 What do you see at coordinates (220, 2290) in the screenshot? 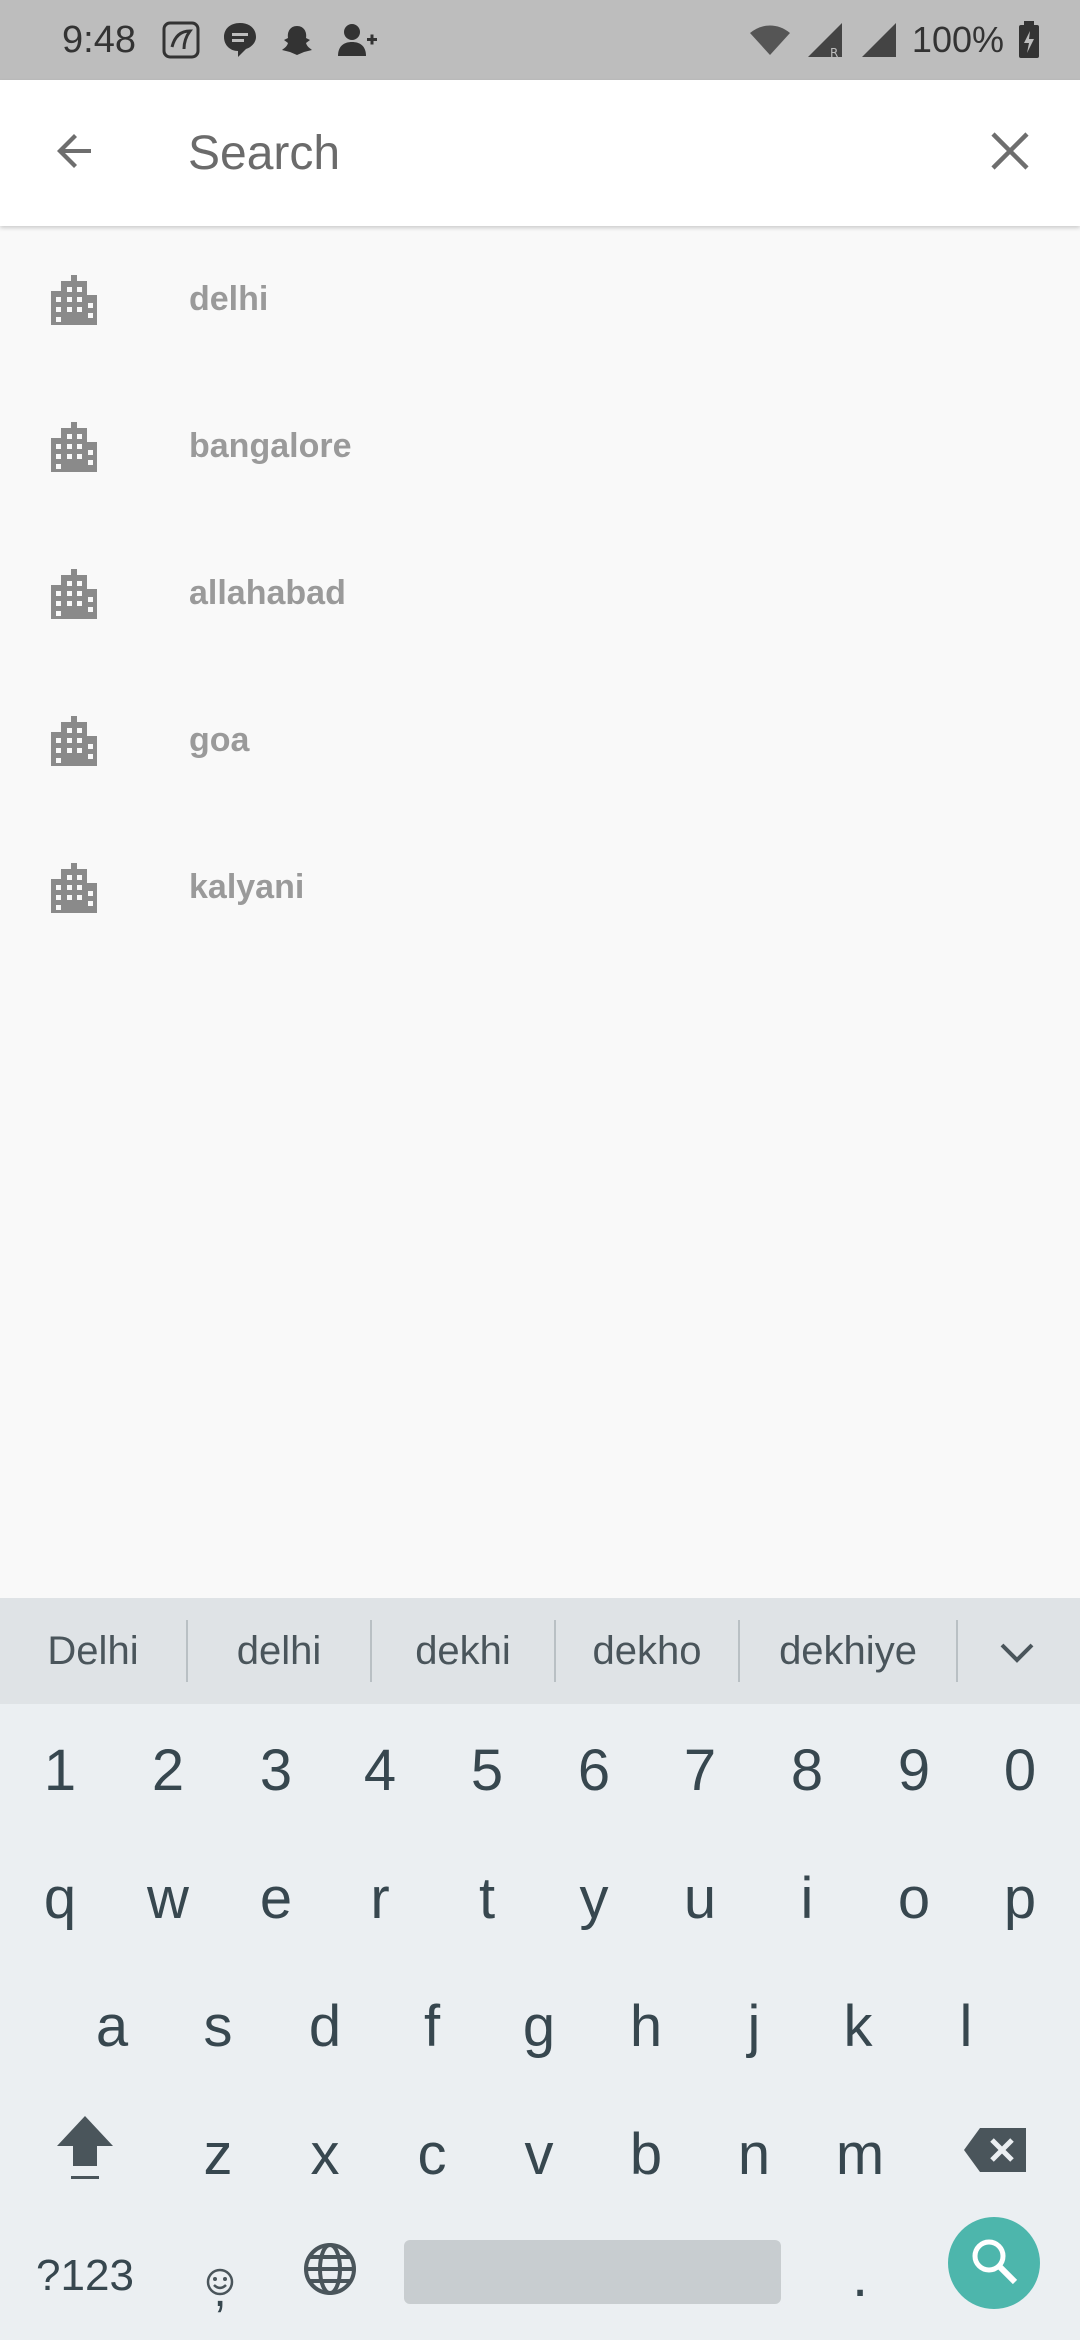
I see `comma-label: ,` at bounding box center [220, 2290].